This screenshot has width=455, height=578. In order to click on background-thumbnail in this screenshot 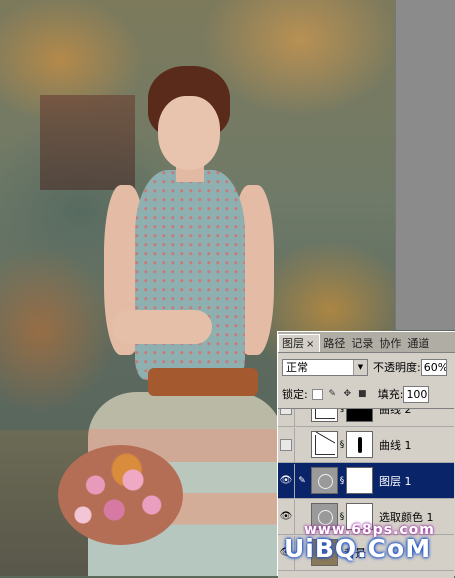, I will do `click(324, 552)`.